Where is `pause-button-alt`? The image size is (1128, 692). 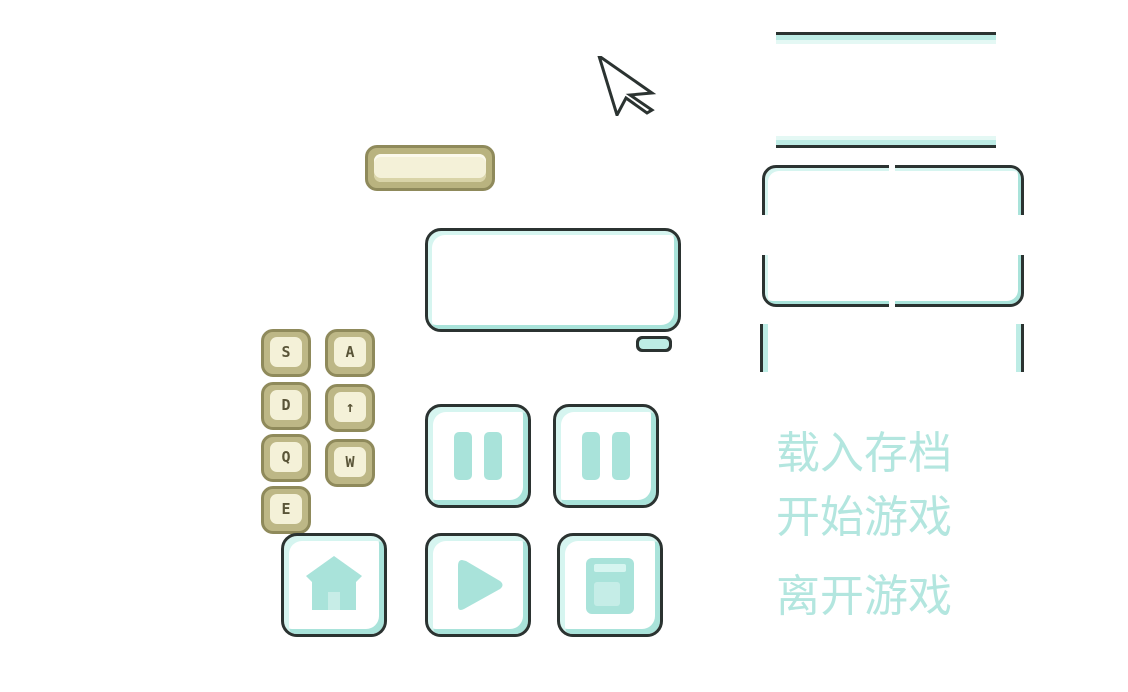 pause-button-alt is located at coordinates (606, 456).